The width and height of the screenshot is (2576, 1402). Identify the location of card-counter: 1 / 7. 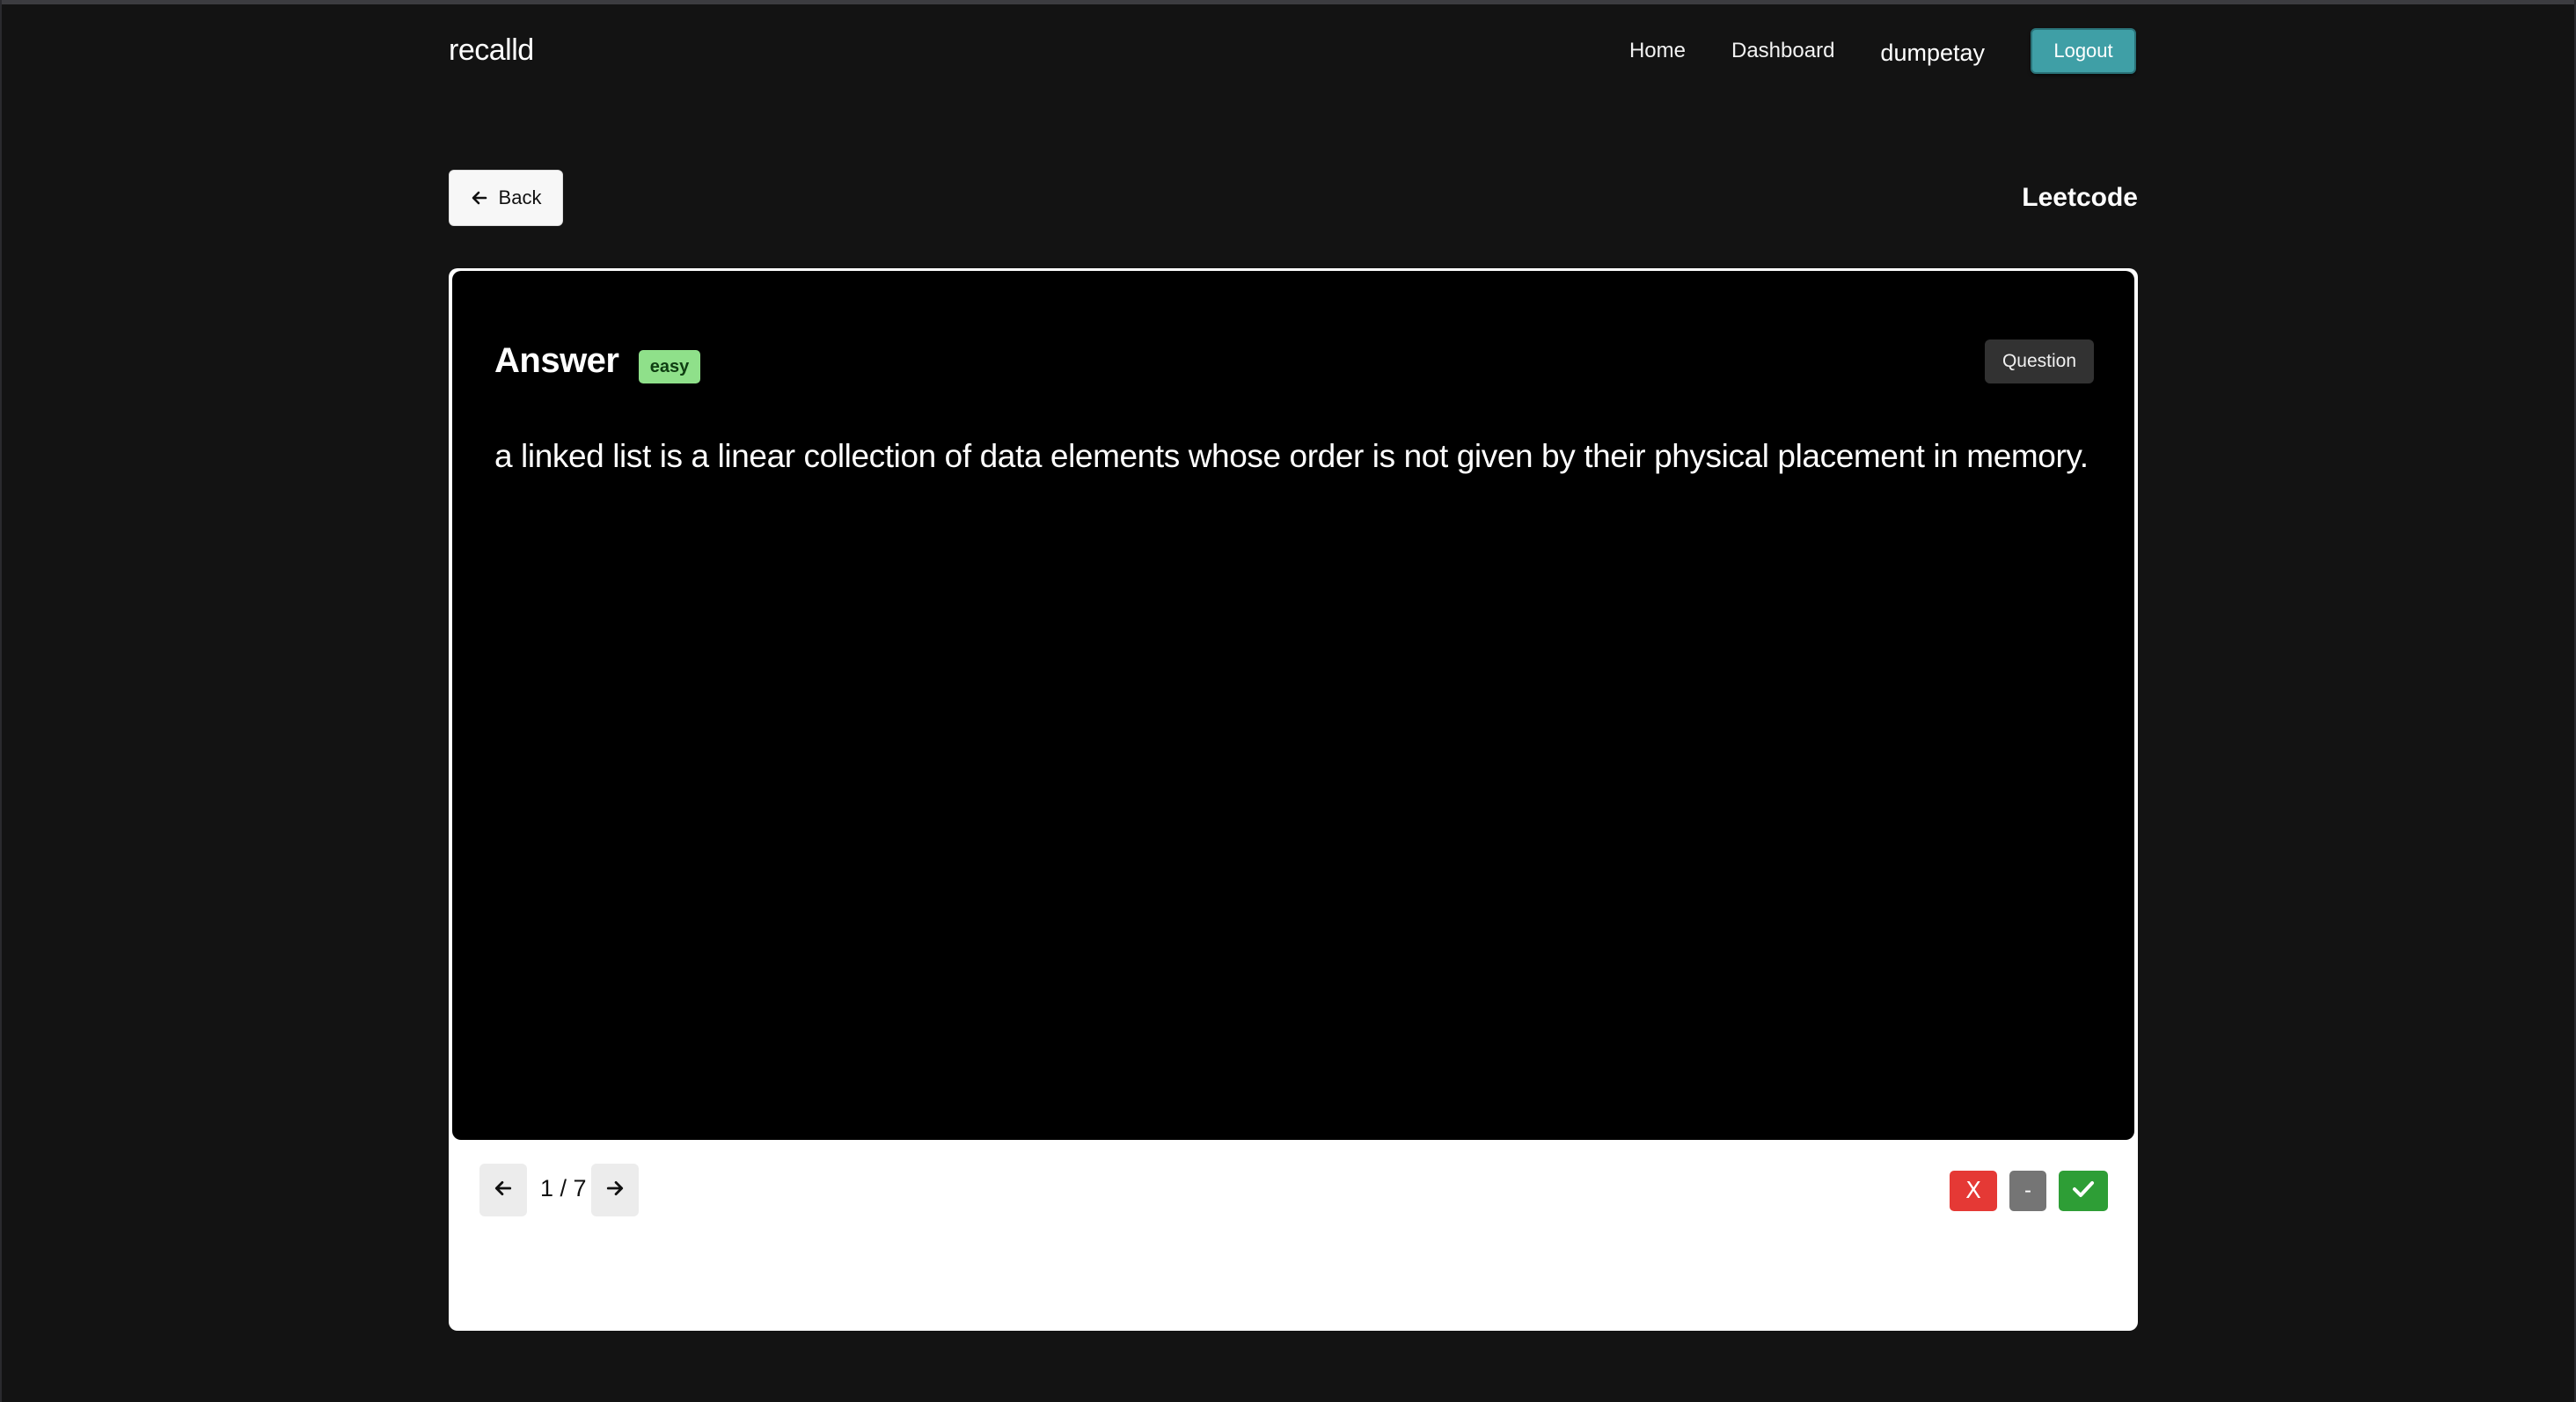
(563, 1188).